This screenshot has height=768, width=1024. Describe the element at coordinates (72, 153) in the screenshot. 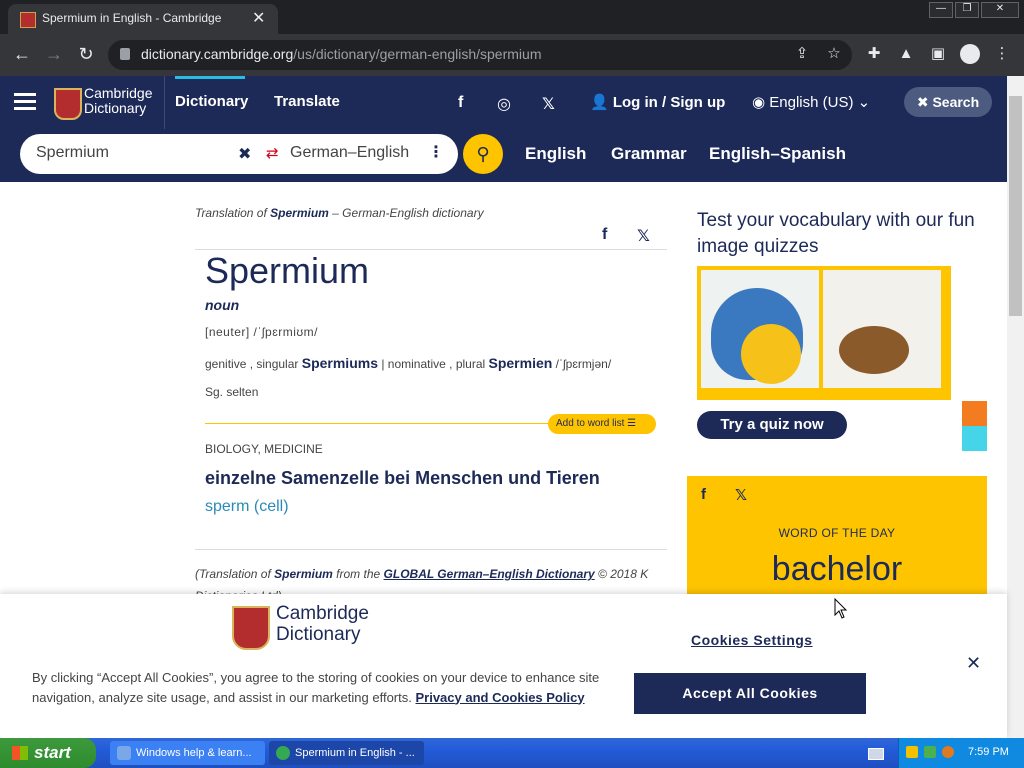

I see `search-query: Spermium` at that location.